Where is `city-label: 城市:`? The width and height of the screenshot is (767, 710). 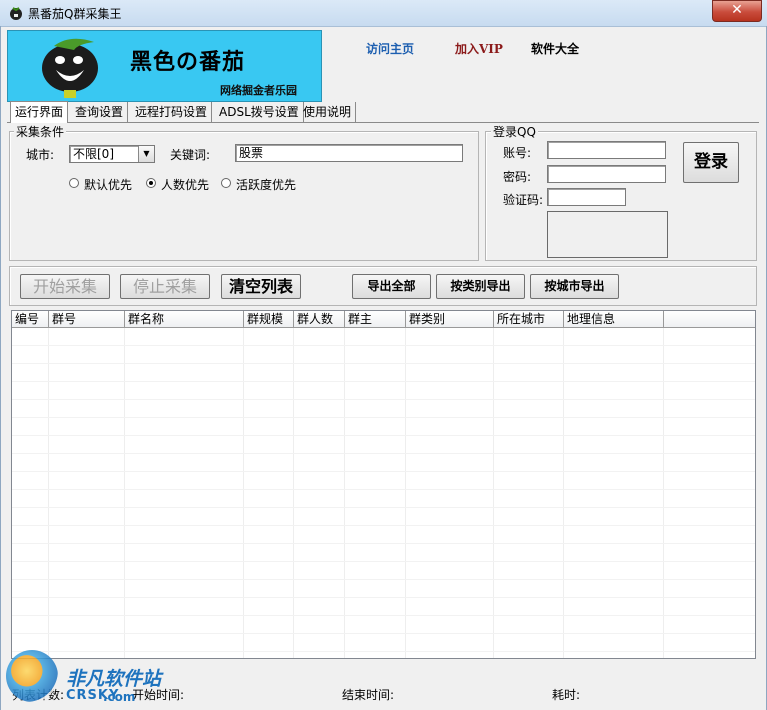
city-label: 城市: is located at coordinates (40, 155).